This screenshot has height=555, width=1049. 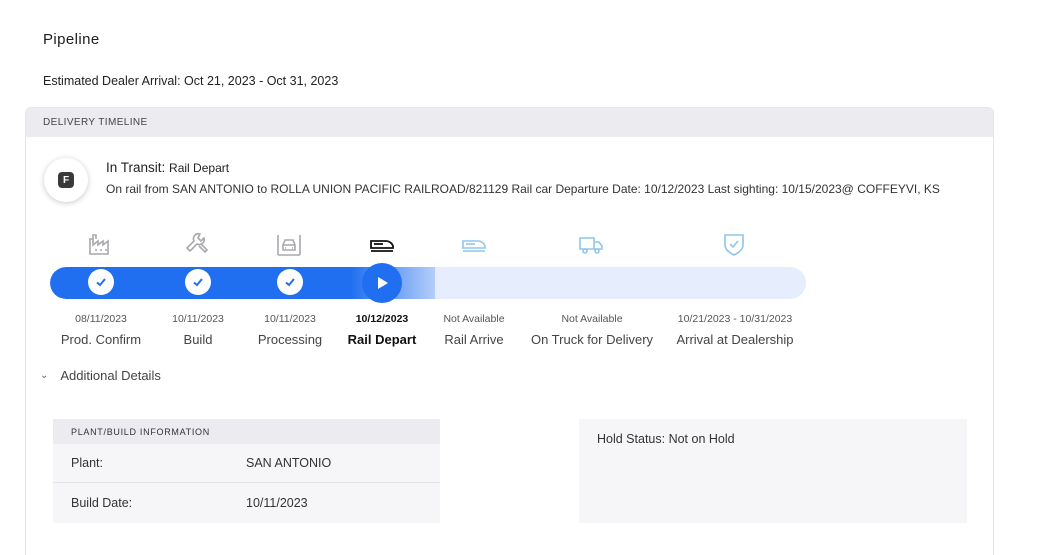 I want to click on build-date-row: Build Date: 10/11/2023, so click(x=246, y=502).